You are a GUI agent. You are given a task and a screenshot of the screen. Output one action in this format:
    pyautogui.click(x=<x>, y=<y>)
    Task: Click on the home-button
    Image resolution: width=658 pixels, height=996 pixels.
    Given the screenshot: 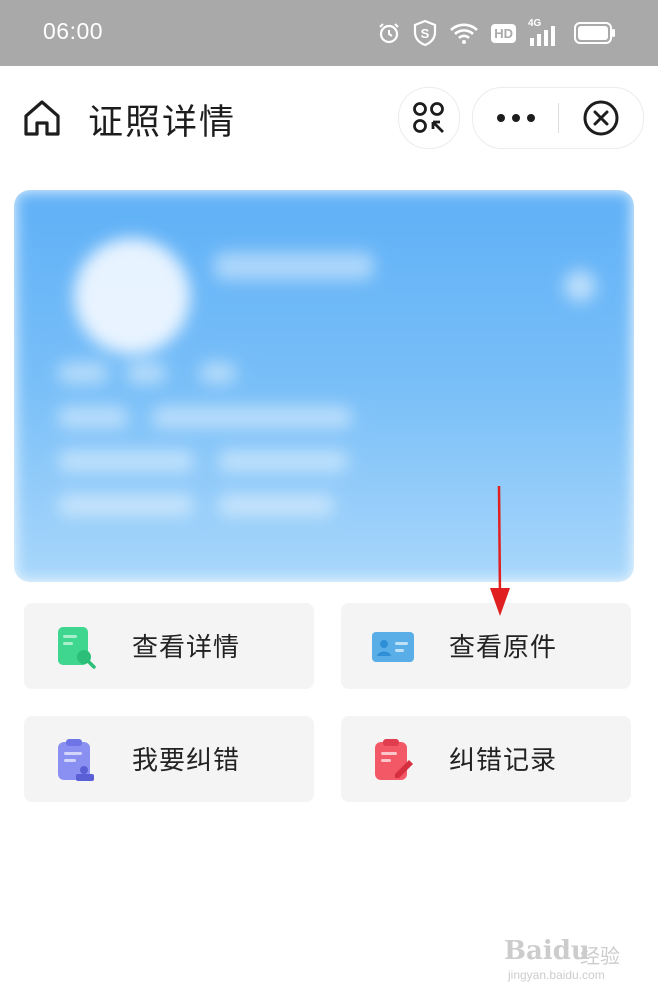 What is the action you would take?
    pyautogui.click(x=42, y=118)
    